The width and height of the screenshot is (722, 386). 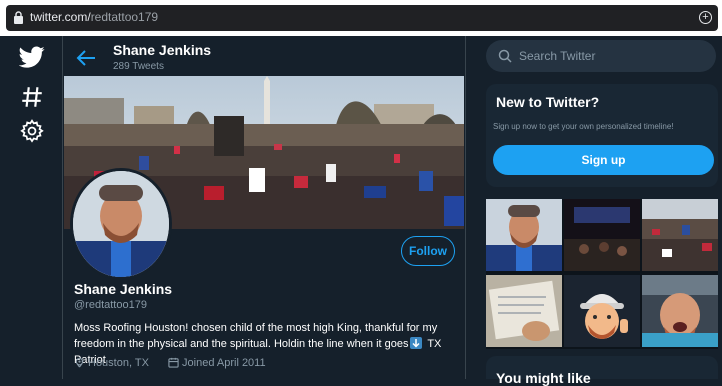 What do you see at coordinates (543, 378) in the screenshot?
I see `you-might-like-title: You might like` at bounding box center [543, 378].